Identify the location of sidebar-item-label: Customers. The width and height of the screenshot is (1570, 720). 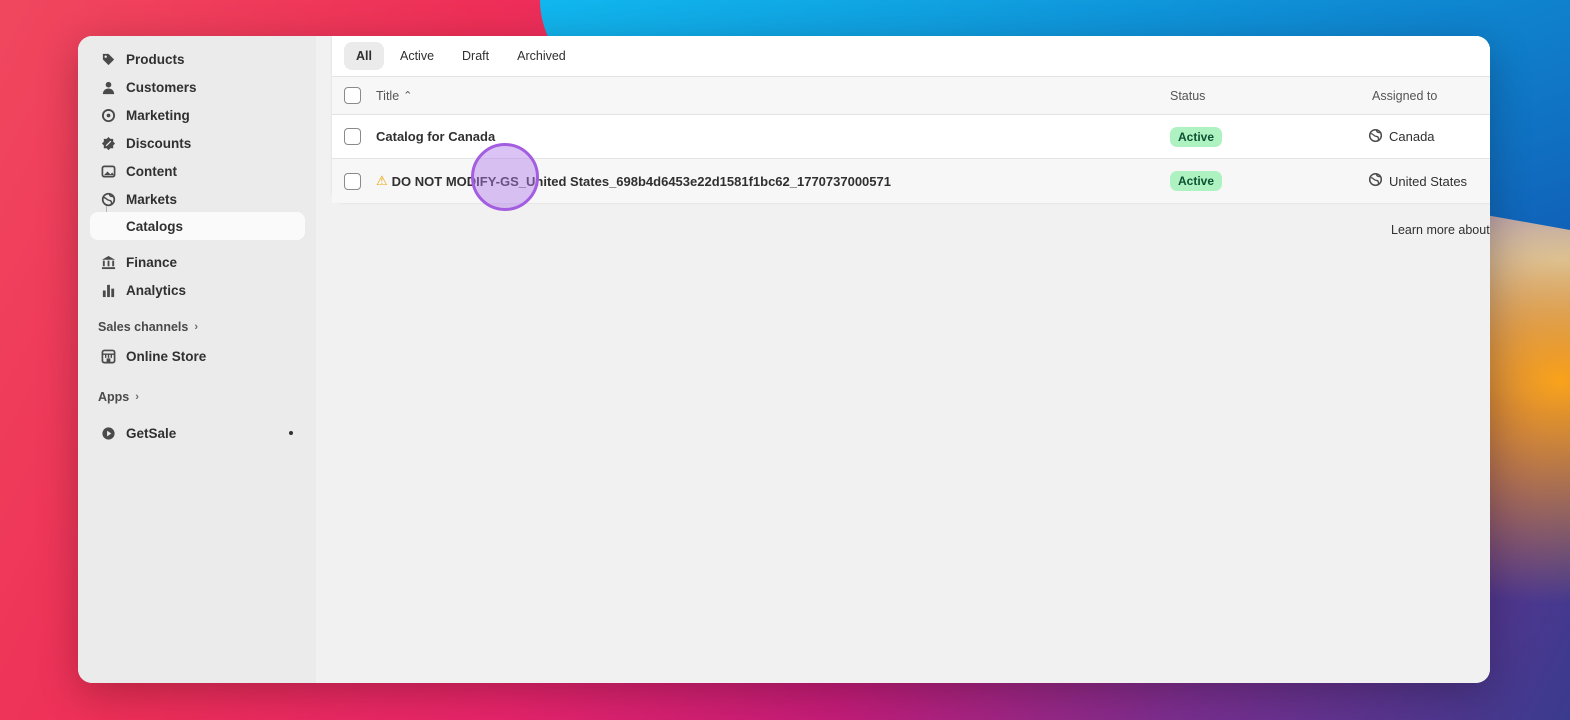
(161, 87).